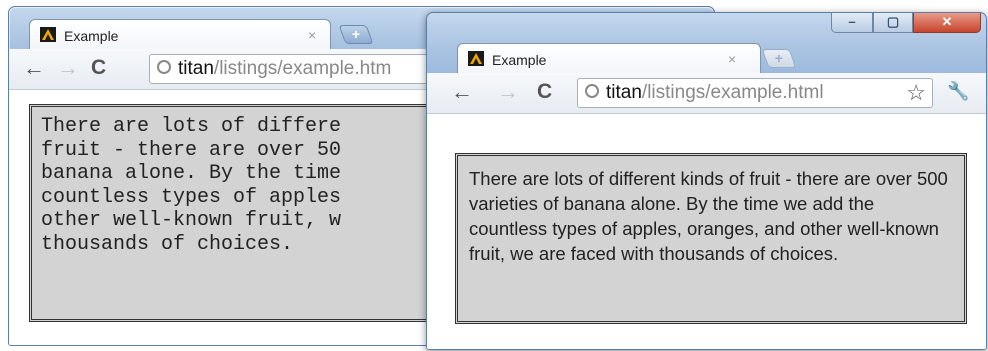 This screenshot has width=988, height=351. I want to click on minimize-button: –, so click(852, 23).